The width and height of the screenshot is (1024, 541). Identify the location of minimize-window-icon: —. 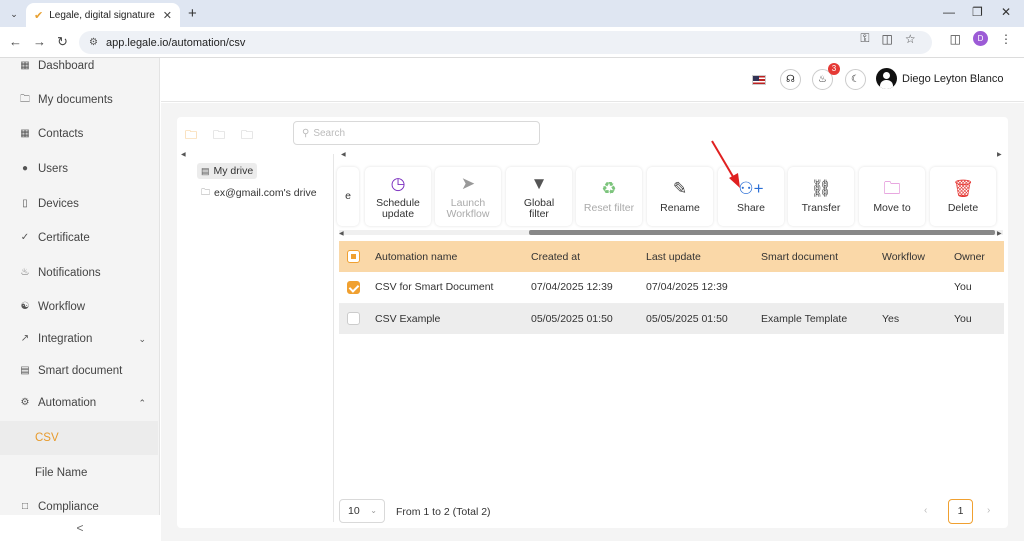
(949, 12).